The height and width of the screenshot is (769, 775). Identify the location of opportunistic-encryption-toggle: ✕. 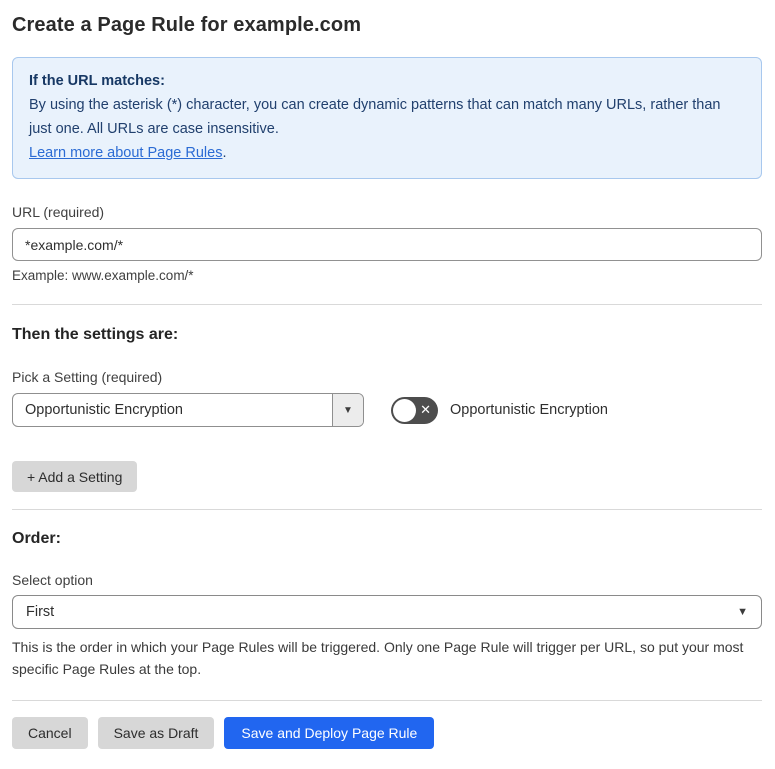
(414, 410).